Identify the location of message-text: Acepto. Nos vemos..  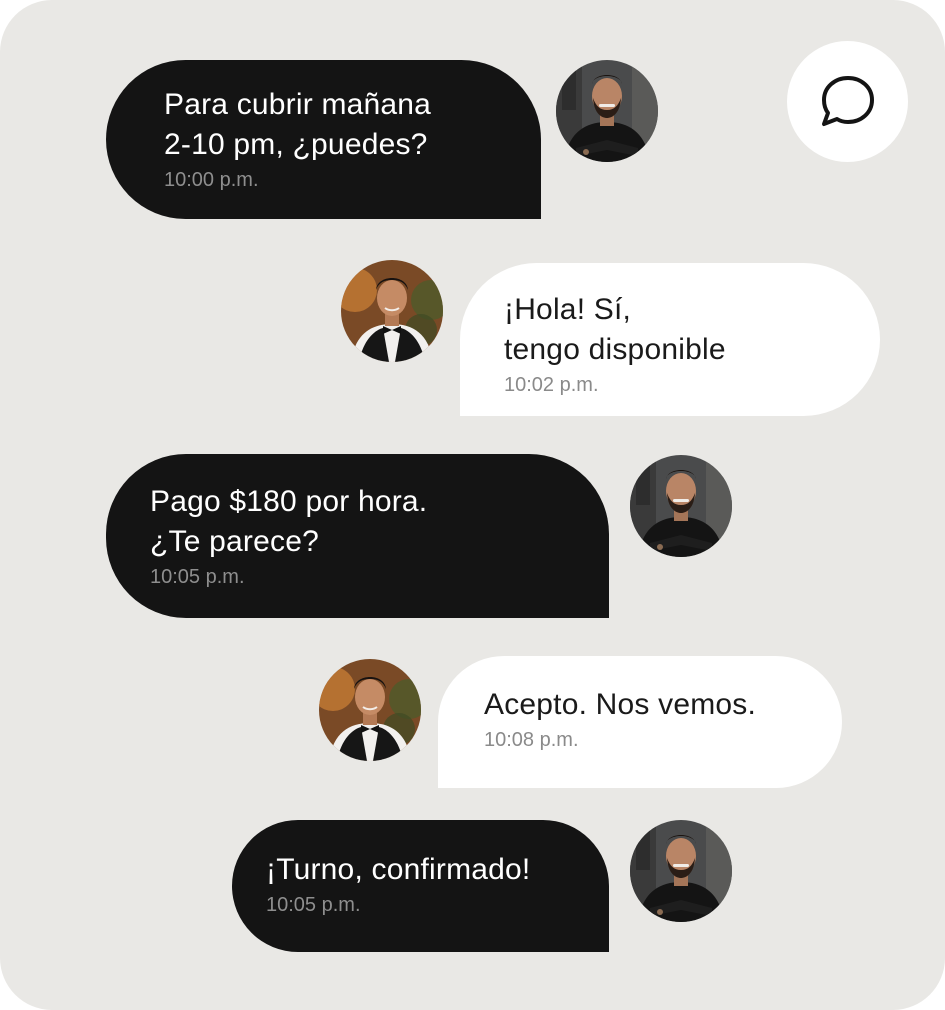
(620, 704).